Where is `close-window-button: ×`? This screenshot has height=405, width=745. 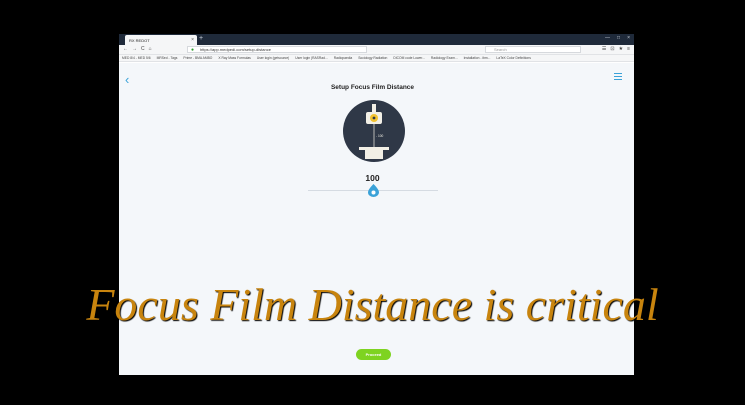 close-window-button: × is located at coordinates (628, 38).